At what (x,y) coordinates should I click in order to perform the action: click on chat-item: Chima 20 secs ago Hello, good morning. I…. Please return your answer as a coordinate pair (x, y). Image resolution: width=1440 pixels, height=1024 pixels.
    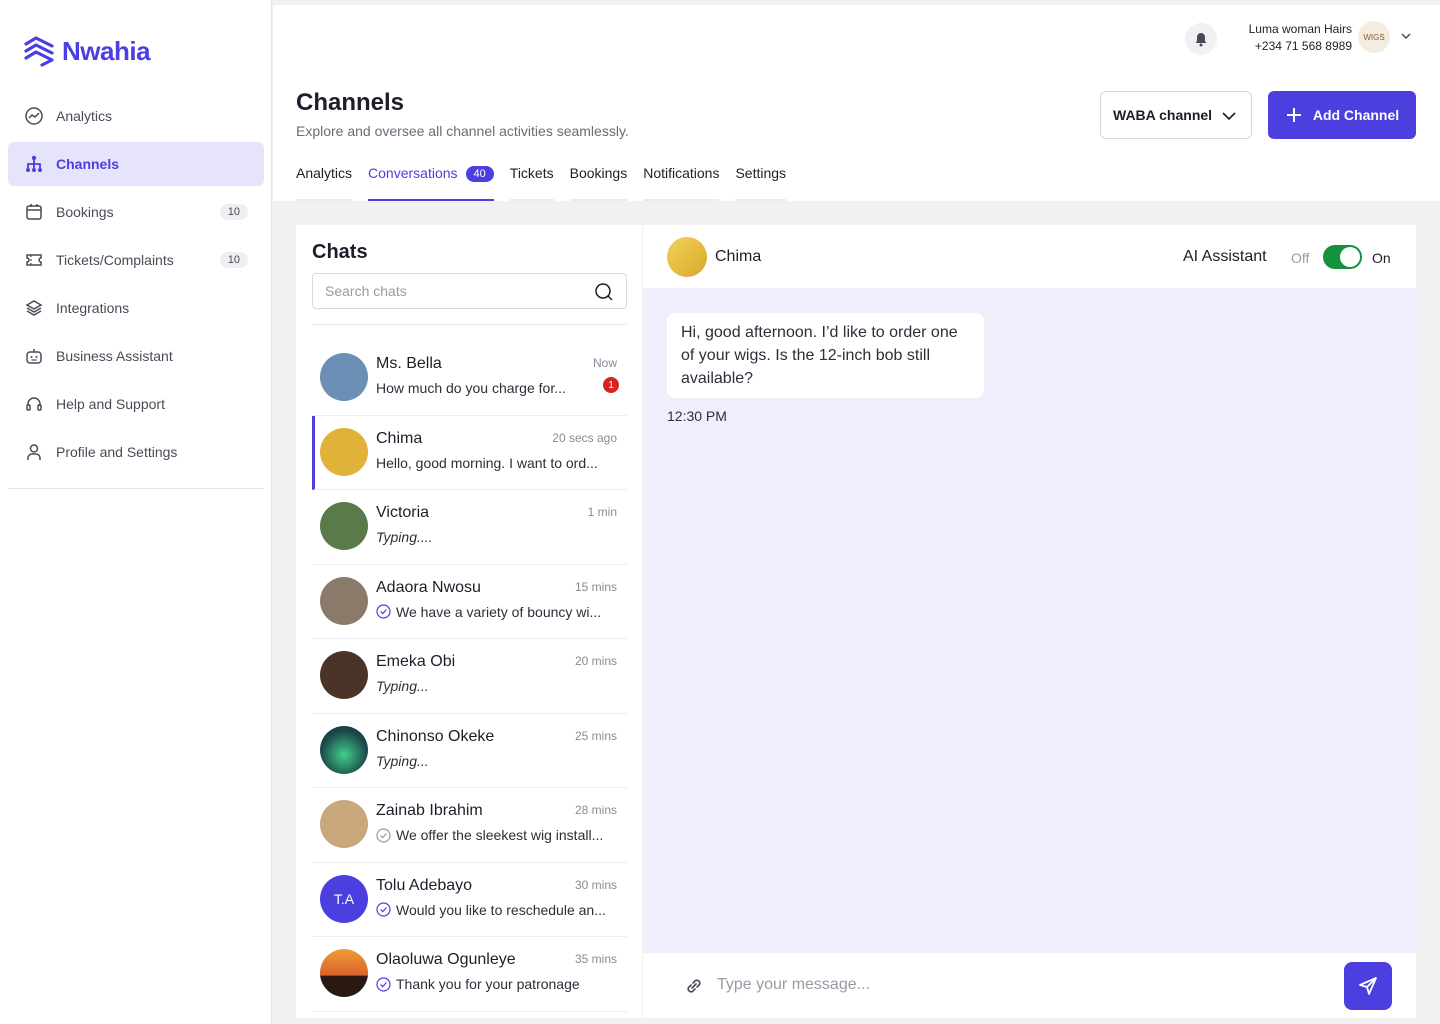
    Looking at the image, I should click on (469, 452).